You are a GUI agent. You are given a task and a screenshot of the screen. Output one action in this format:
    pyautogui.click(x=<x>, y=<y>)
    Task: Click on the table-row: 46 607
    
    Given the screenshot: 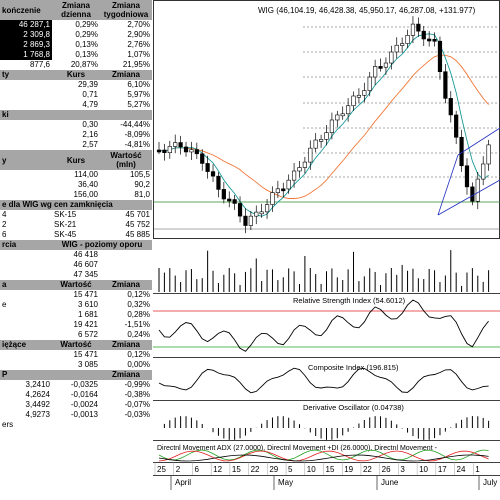 What is the action you would take?
    pyautogui.click(x=76, y=265)
    